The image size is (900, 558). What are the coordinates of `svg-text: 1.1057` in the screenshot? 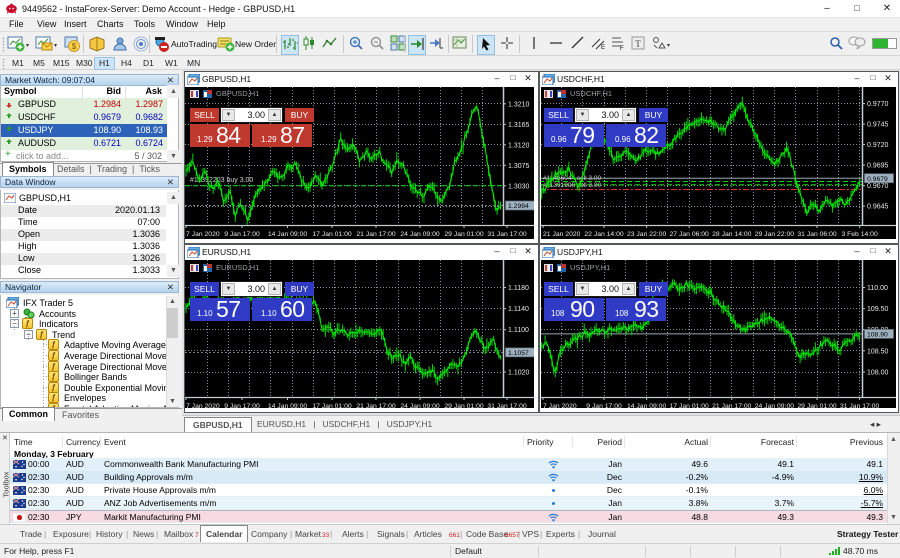 It's located at (518, 353).